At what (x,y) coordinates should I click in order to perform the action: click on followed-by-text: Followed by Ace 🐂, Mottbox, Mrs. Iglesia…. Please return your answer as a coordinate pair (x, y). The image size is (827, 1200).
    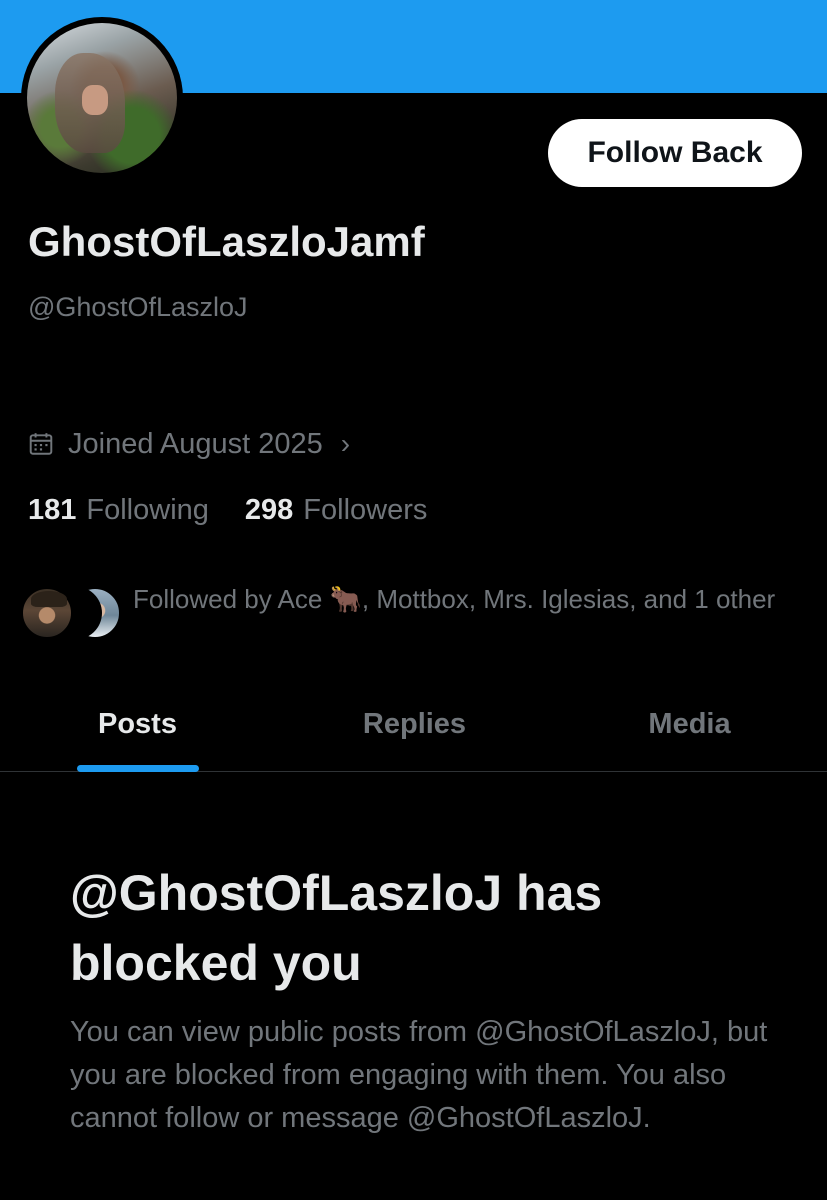
    Looking at the image, I should click on (454, 599).